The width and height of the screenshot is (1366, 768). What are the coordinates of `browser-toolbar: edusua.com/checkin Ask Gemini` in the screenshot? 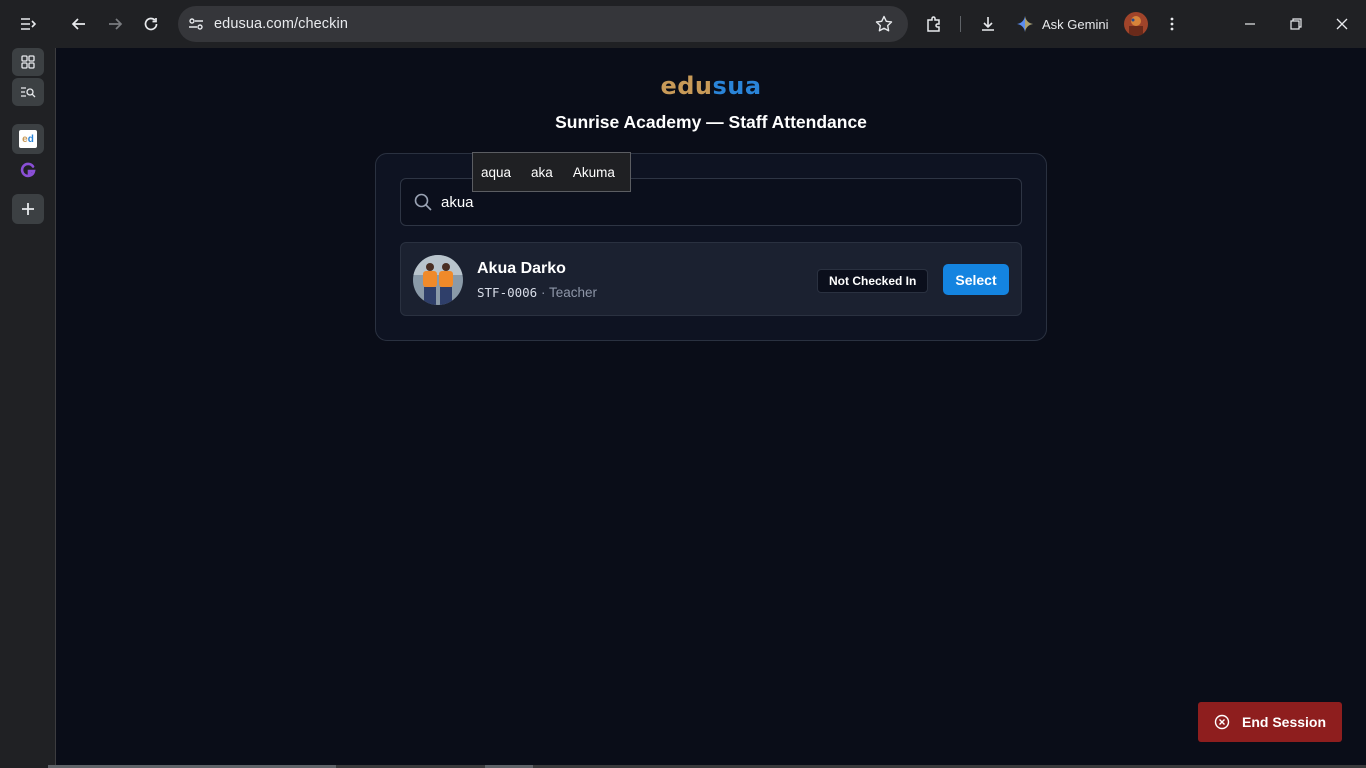 It's located at (683, 24).